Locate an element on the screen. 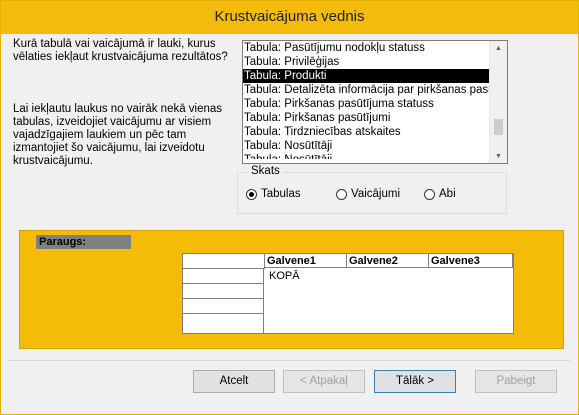 Image resolution: width=579 pixels, height=415 pixels. list-item: Tabula: Pasūtījumu nodokļu statuss is located at coordinates (366, 48).